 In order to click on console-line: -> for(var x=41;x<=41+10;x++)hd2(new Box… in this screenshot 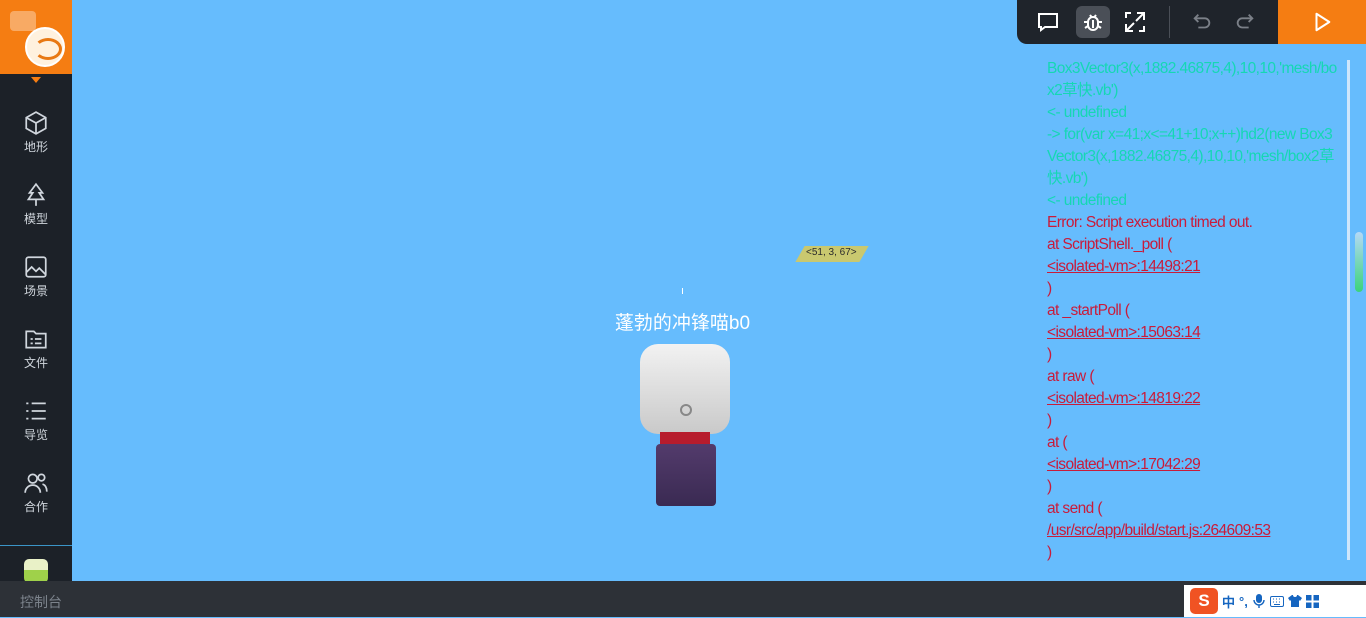, I will do `click(1190, 156)`.